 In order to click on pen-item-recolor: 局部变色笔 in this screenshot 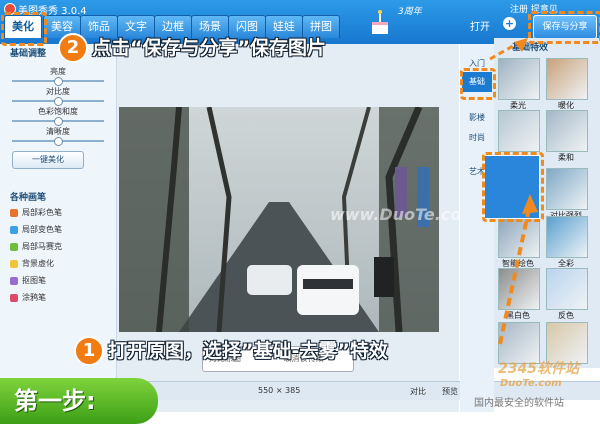, I will do `click(36, 229)`.